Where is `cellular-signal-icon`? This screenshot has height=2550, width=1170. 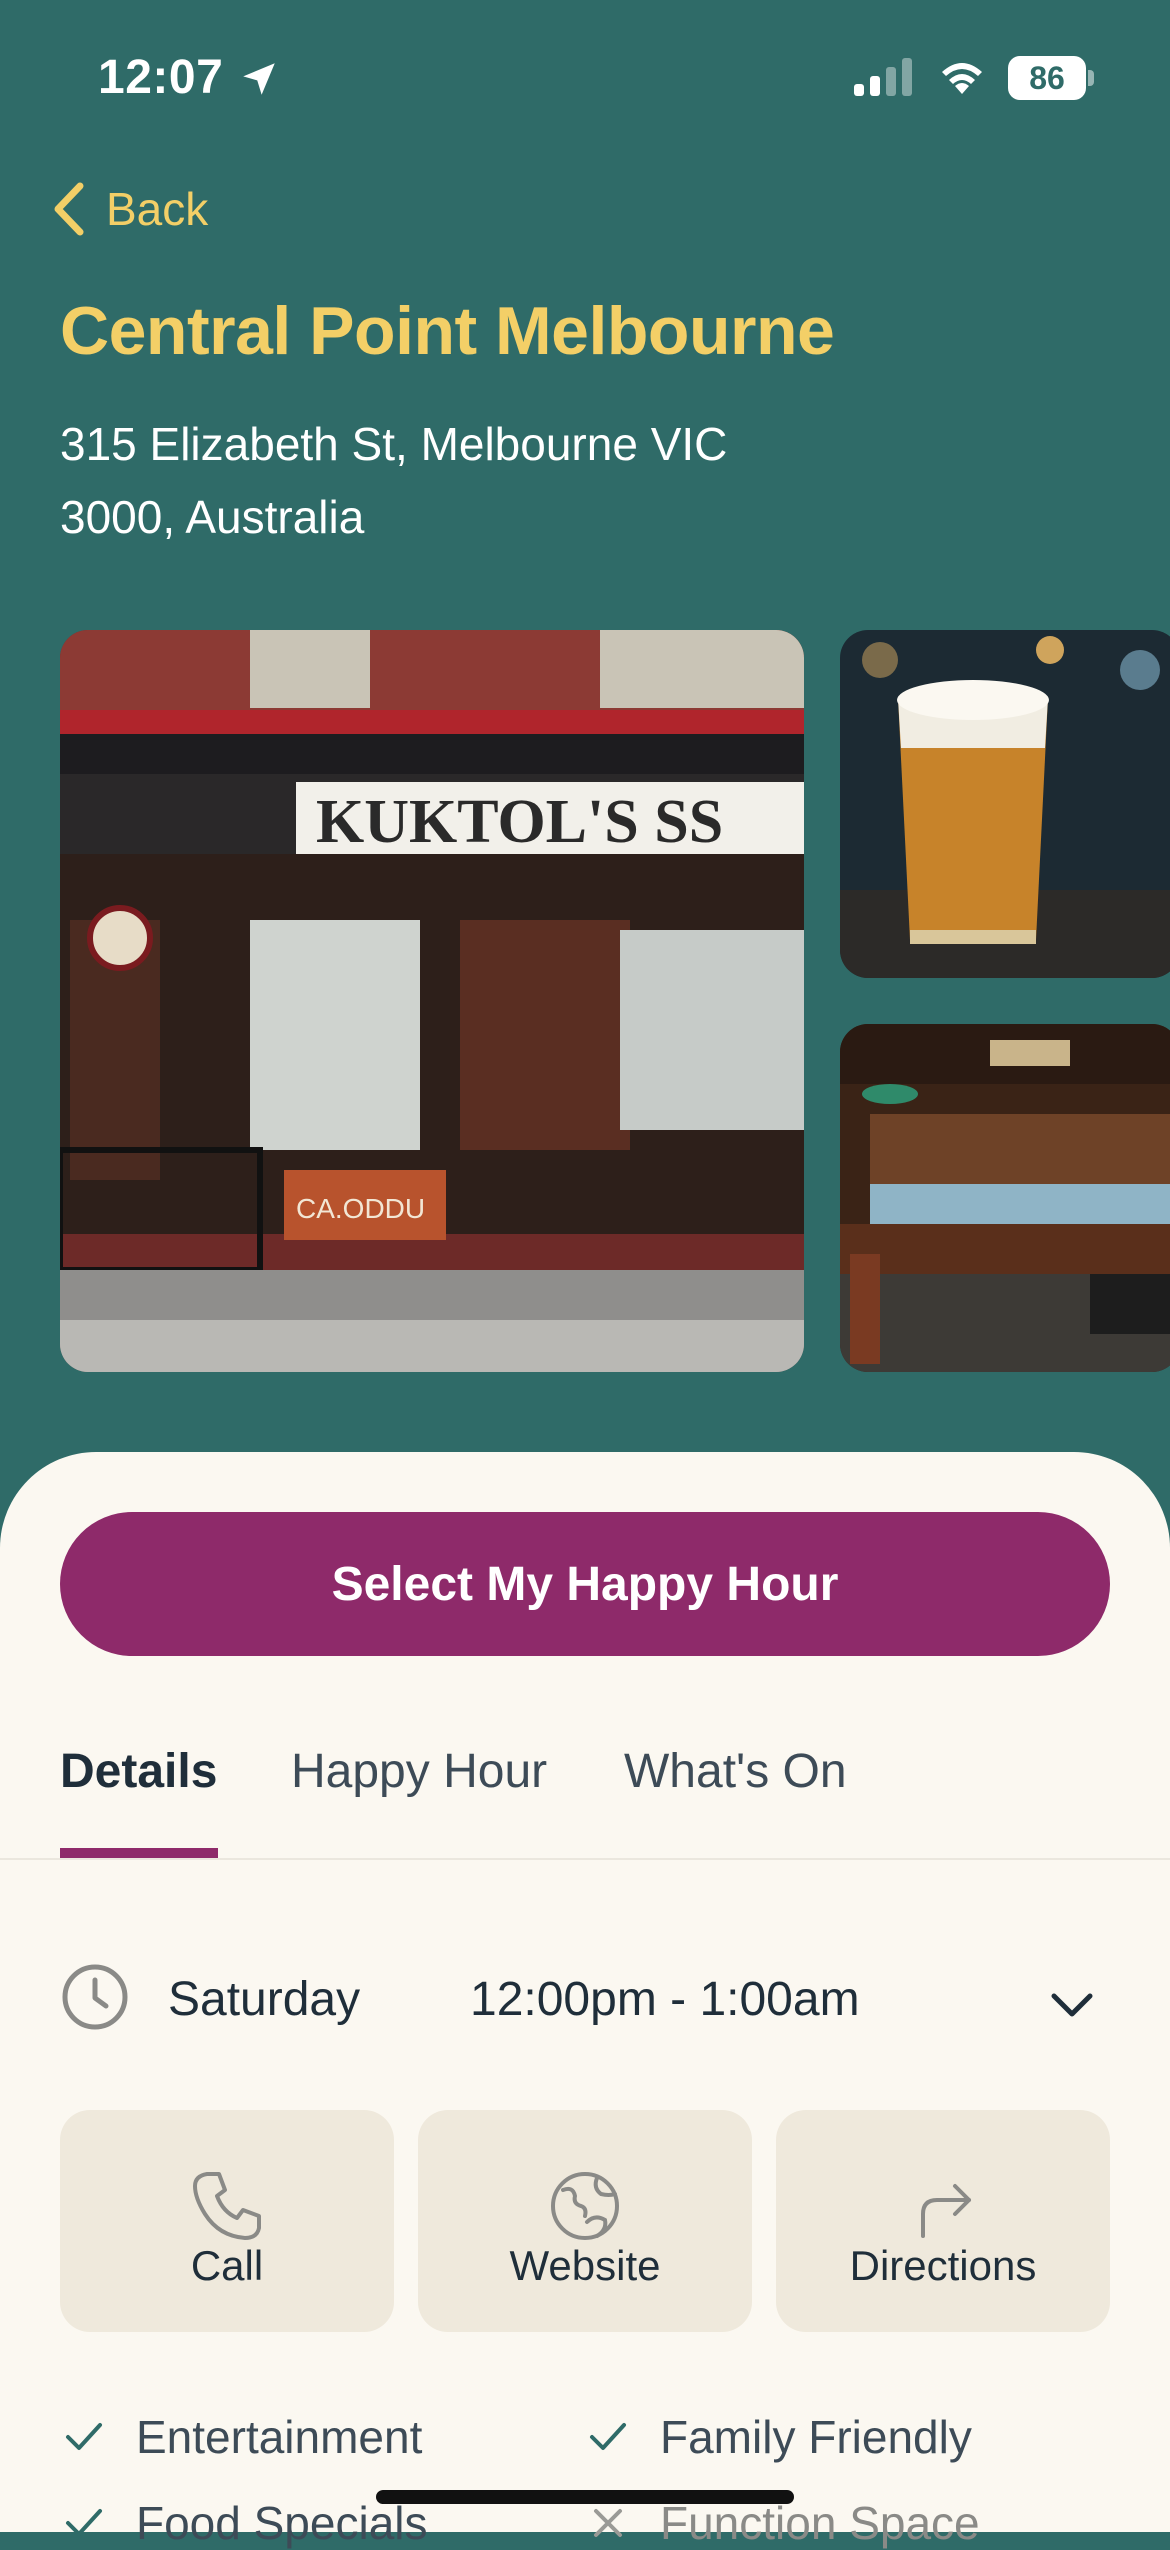
cellular-signal-icon is located at coordinates (883, 77).